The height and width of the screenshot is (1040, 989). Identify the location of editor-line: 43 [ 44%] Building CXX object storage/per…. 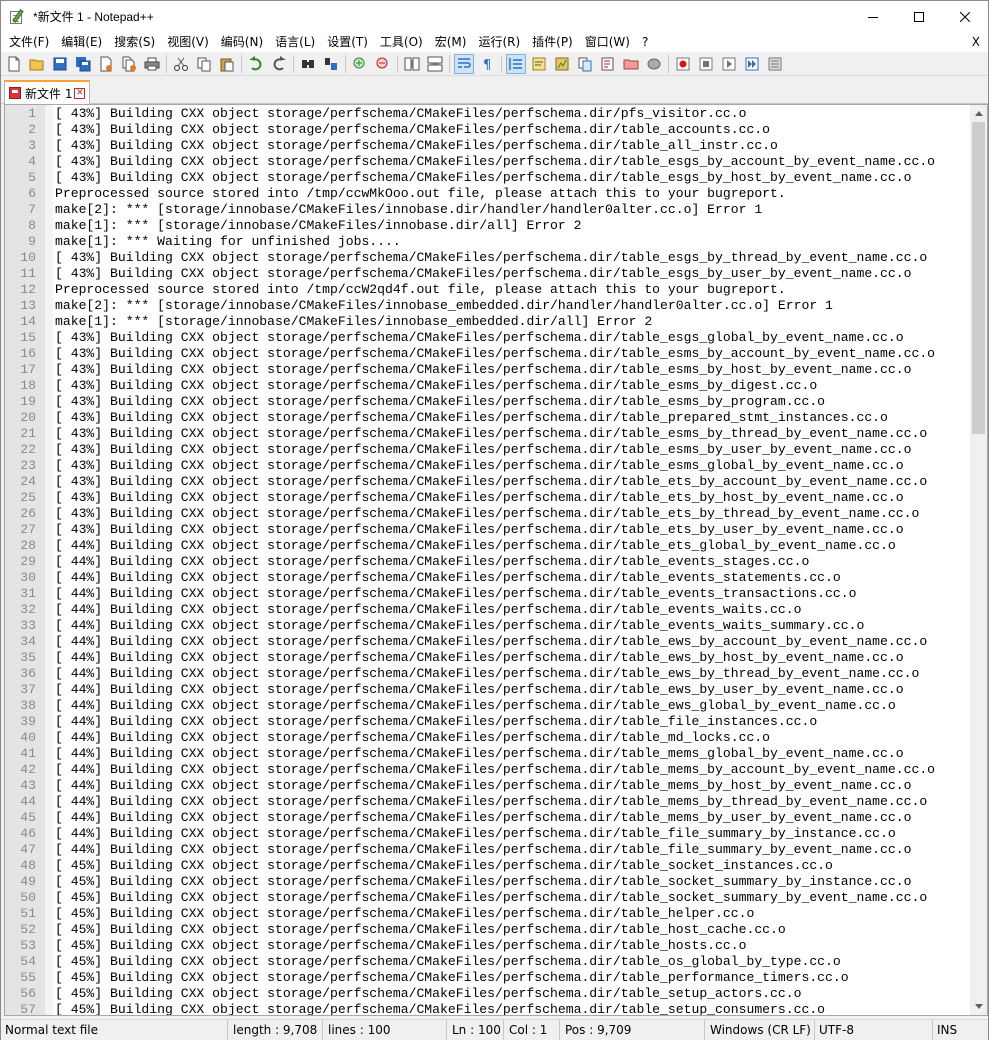
(486, 786).